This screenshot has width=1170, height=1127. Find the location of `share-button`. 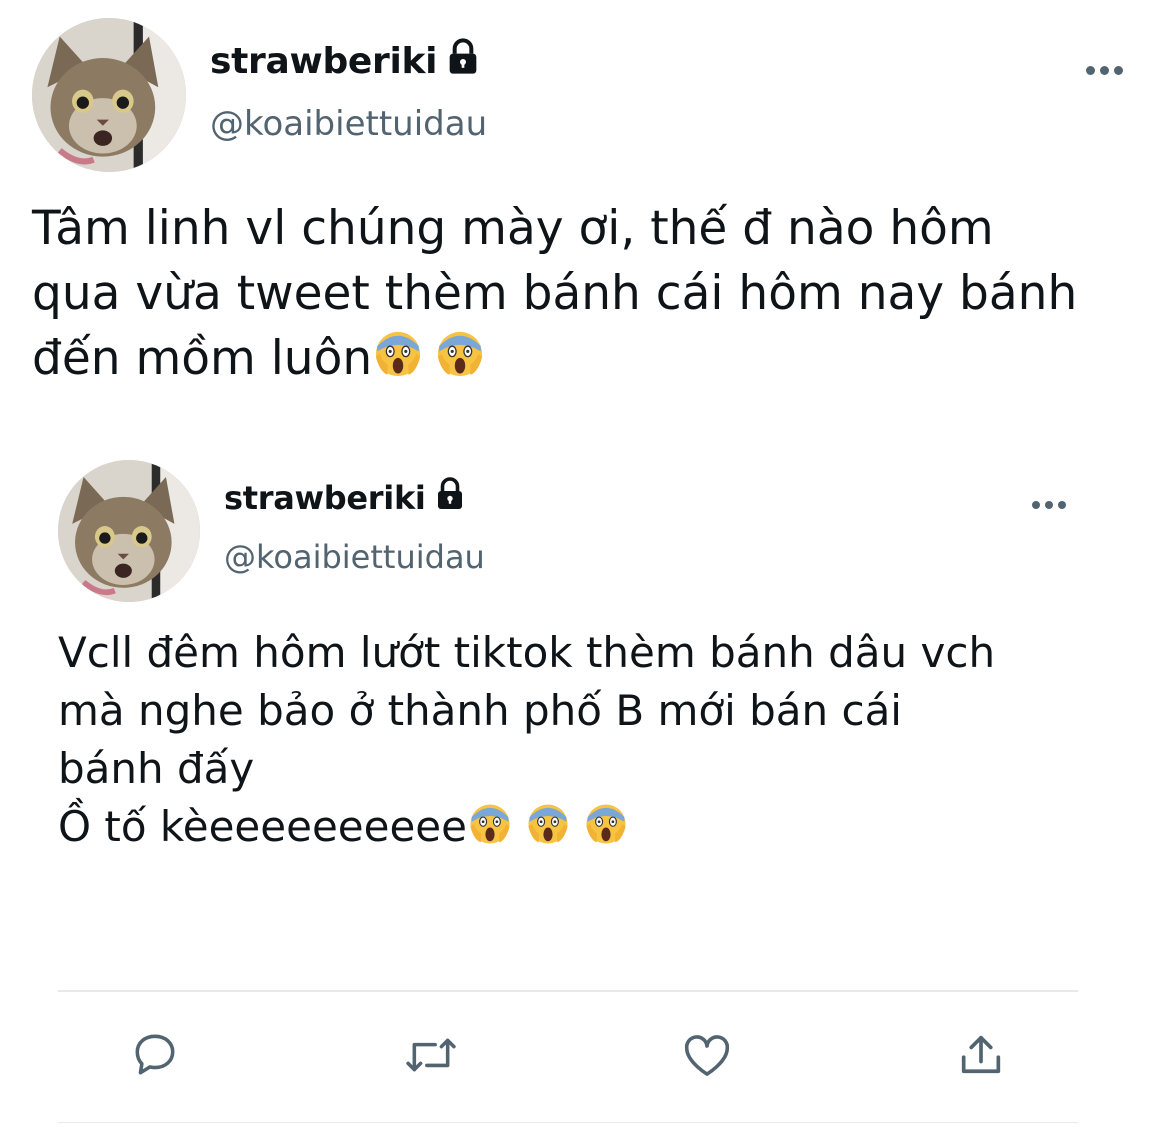

share-button is located at coordinates (981, 1055).